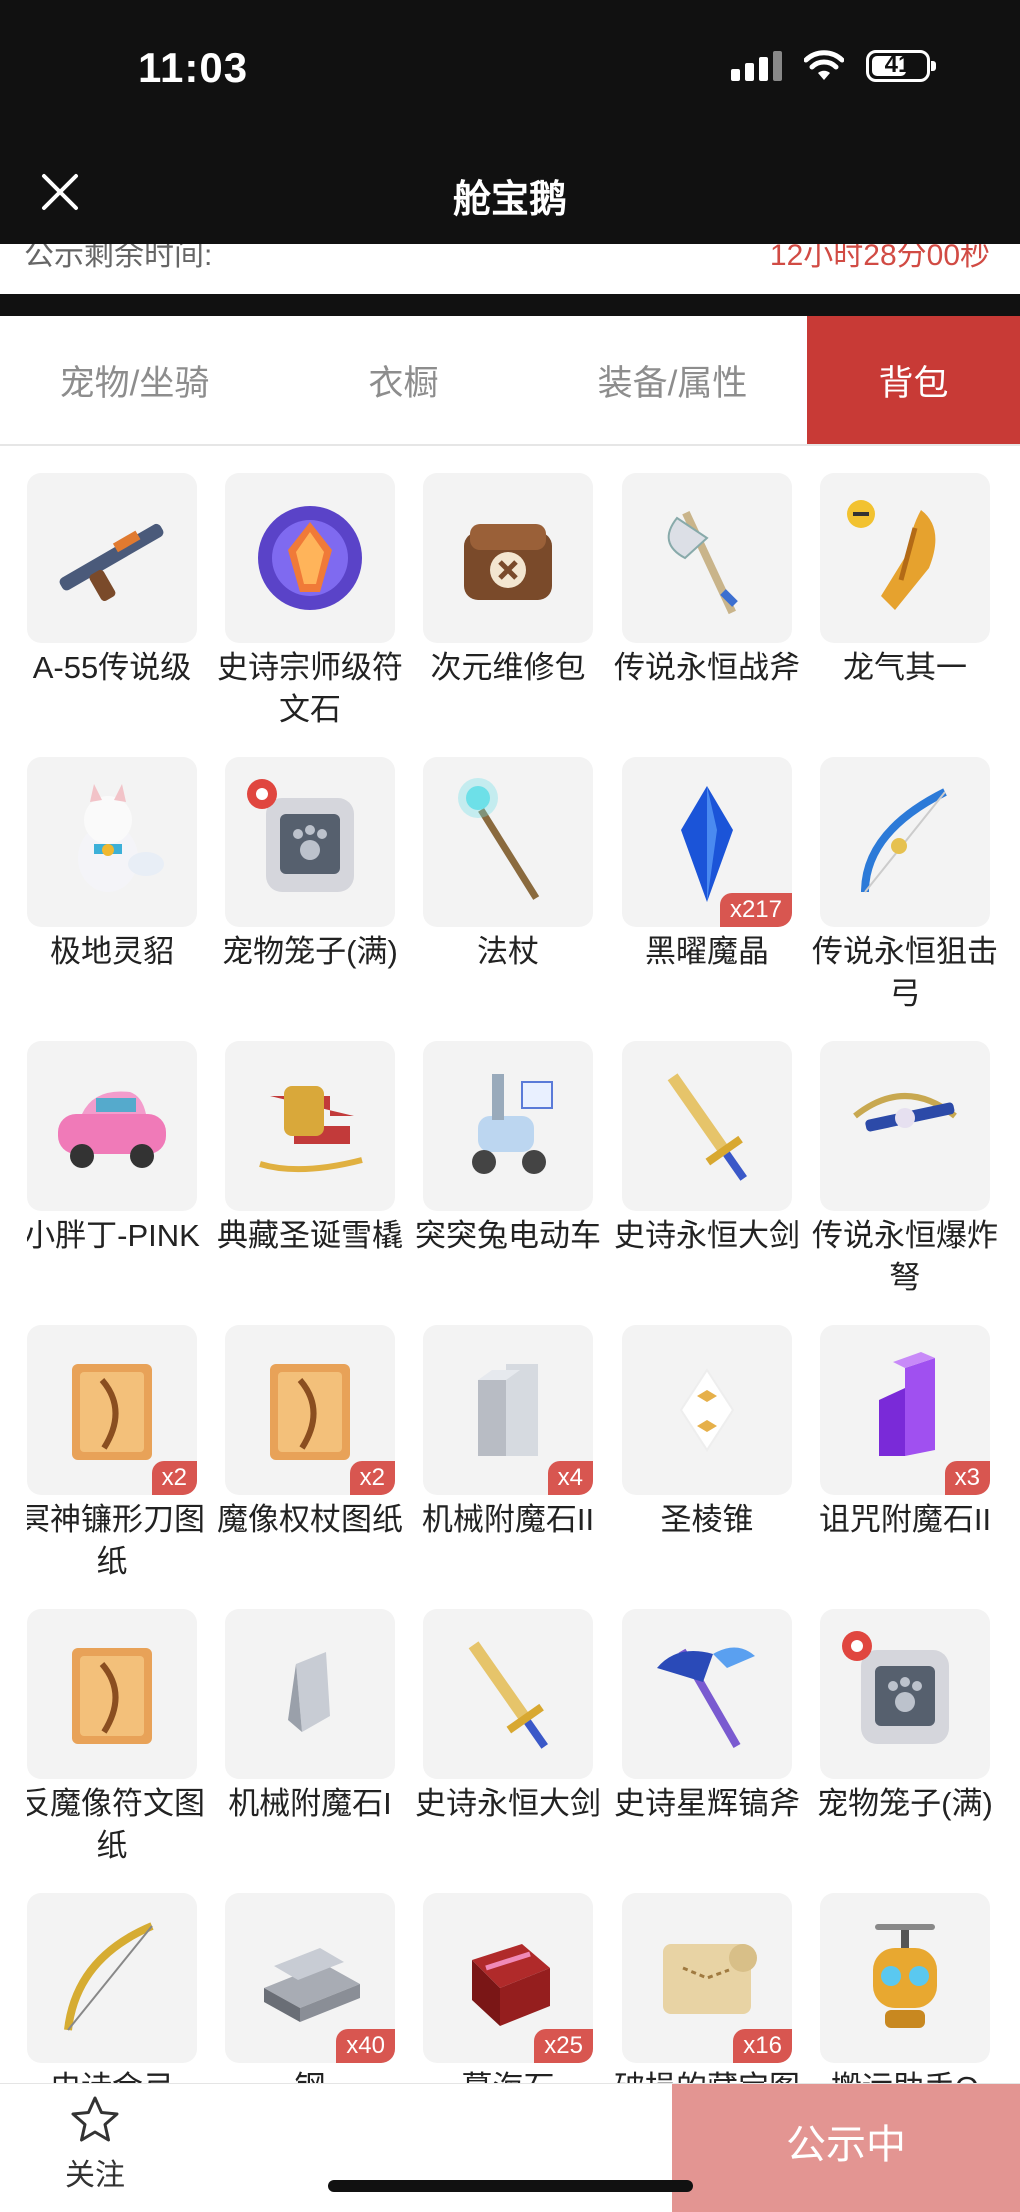  I want to click on battery-icon: 41, so click(901, 66).